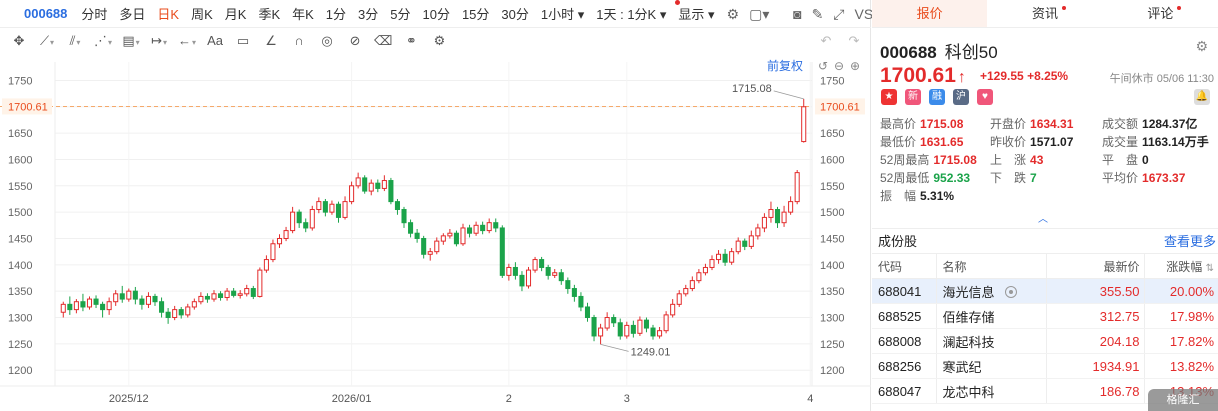 The width and height of the screenshot is (1218, 411). Describe the element at coordinates (383, 41) in the screenshot. I see `delete-icon: ⌫` at that location.